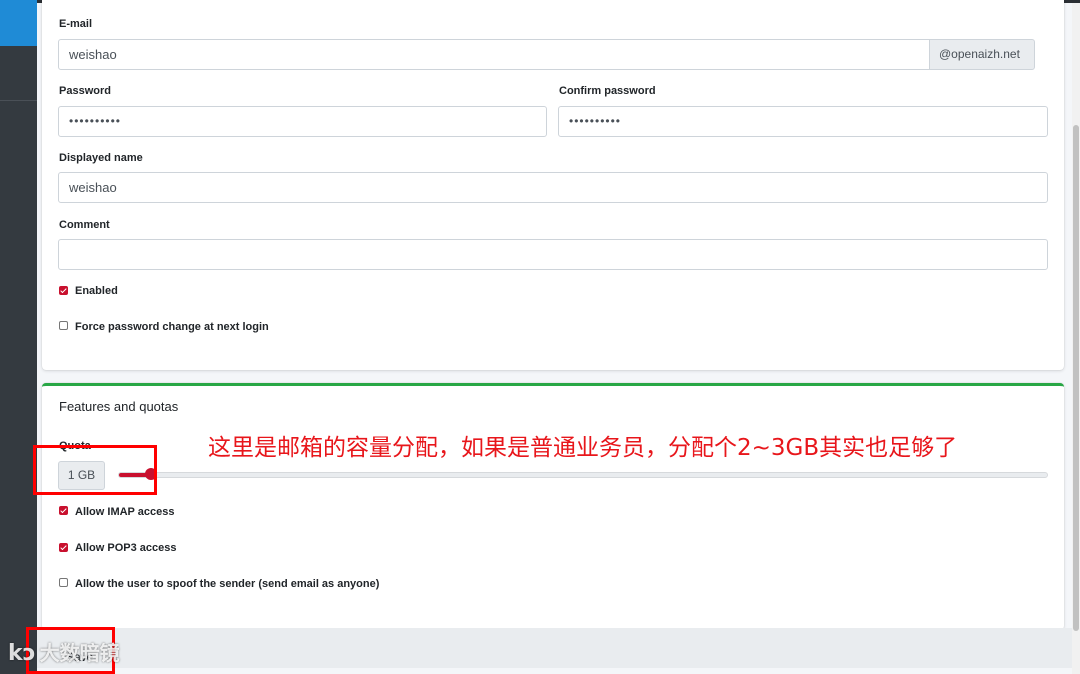 This screenshot has width=1080, height=674. Describe the element at coordinates (101, 158) in the screenshot. I see `displayed-name-label: Displayed name` at that location.